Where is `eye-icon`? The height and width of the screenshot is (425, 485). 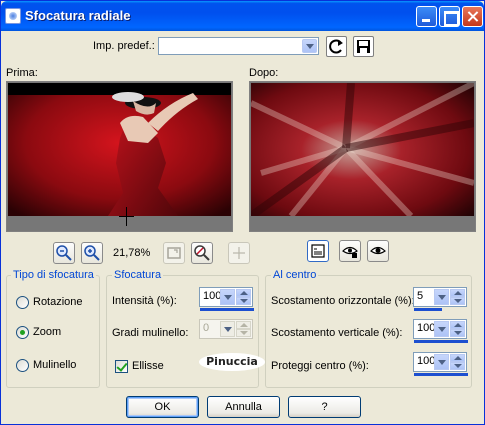
eye-icon is located at coordinates (378, 250).